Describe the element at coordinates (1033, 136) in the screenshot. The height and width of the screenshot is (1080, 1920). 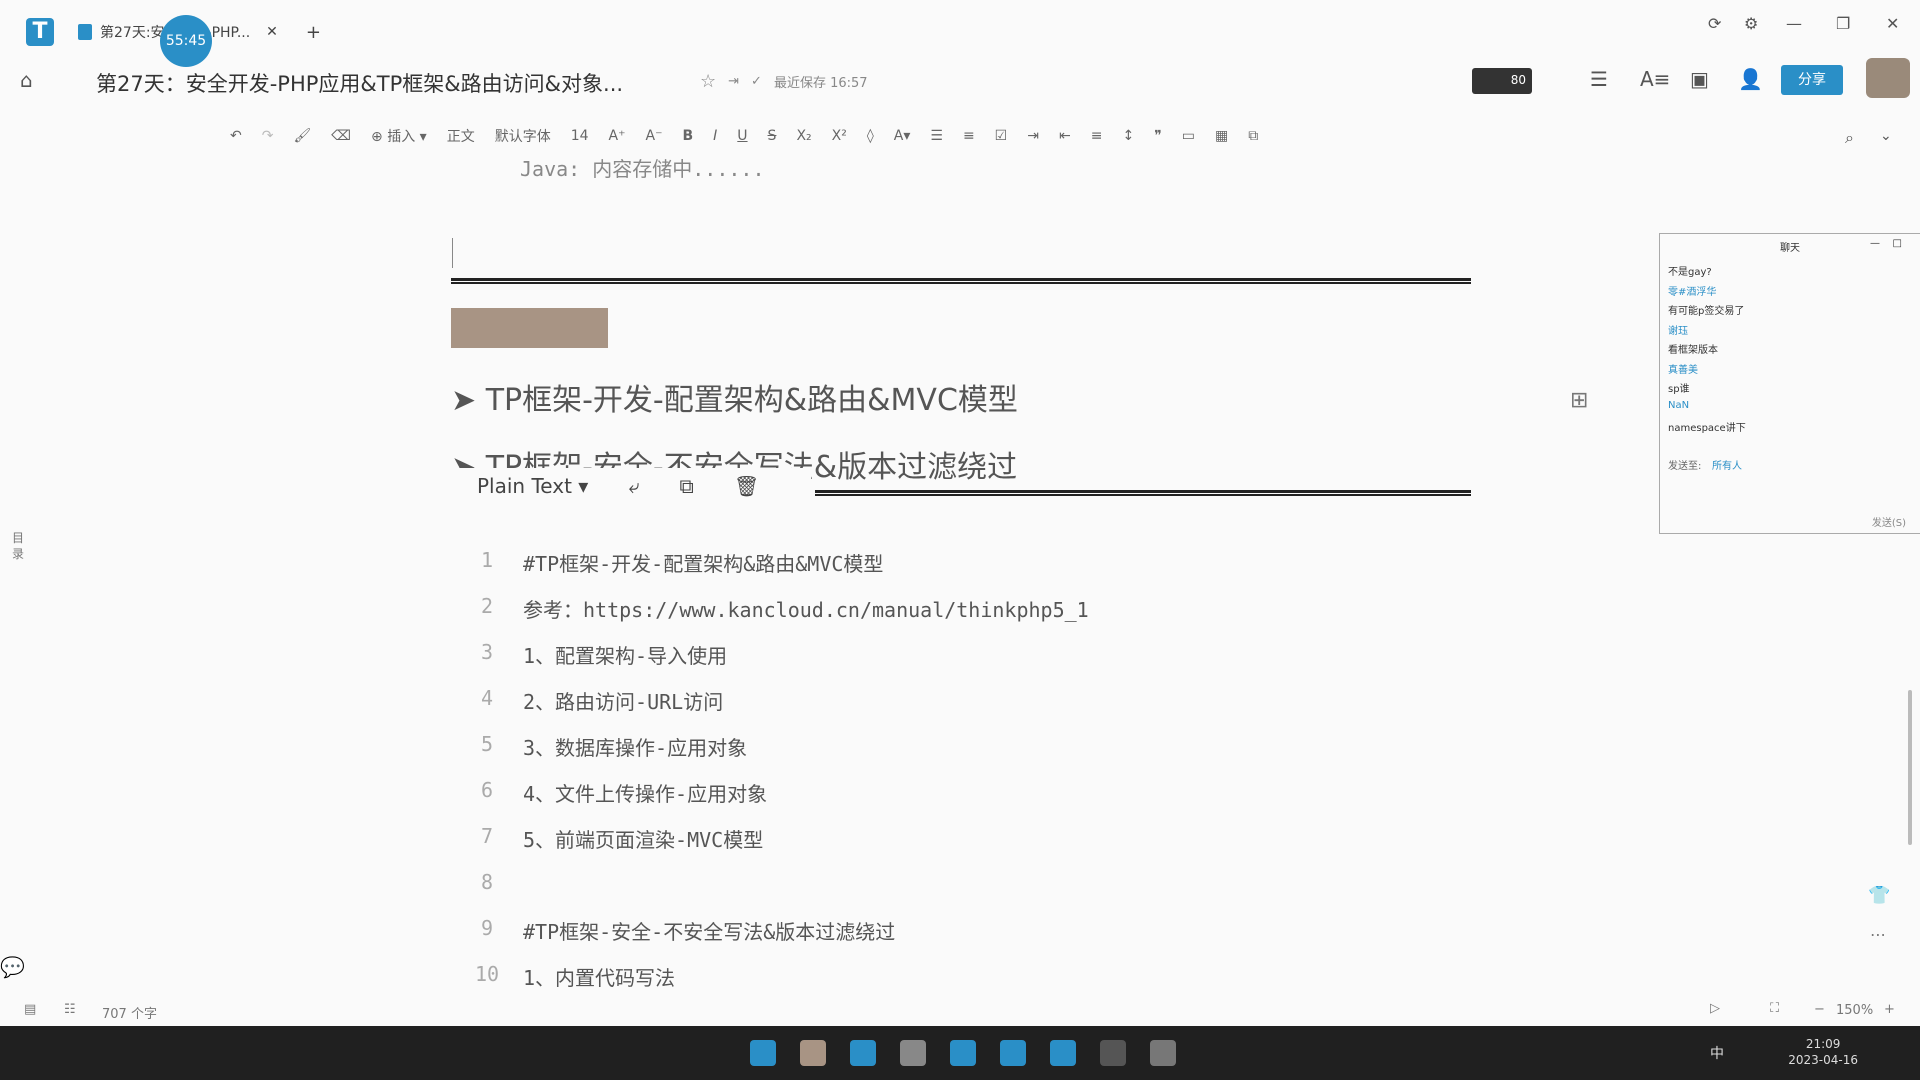
I see `indent-icon: ⇥` at that location.